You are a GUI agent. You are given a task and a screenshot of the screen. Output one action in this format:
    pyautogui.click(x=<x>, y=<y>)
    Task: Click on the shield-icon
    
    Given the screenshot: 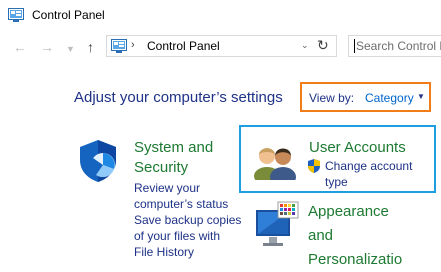 What is the action you would take?
    pyautogui.click(x=98, y=161)
    